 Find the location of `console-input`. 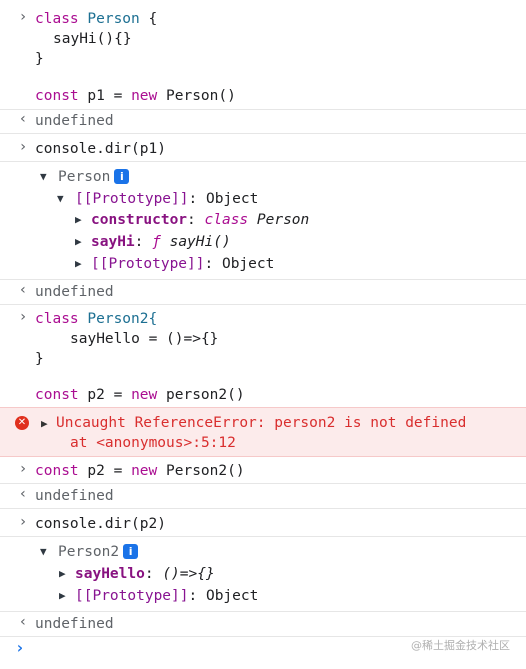

console-input is located at coordinates (215, 649).